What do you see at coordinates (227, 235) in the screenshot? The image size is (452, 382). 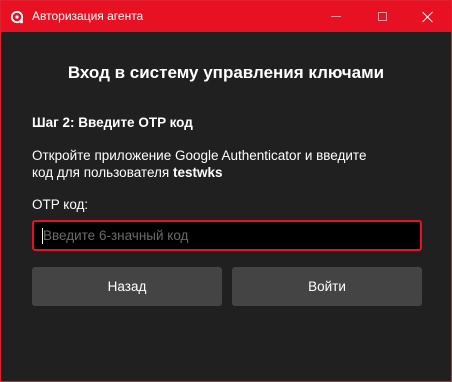 I see `otp-input` at bounding box center [227, 235].